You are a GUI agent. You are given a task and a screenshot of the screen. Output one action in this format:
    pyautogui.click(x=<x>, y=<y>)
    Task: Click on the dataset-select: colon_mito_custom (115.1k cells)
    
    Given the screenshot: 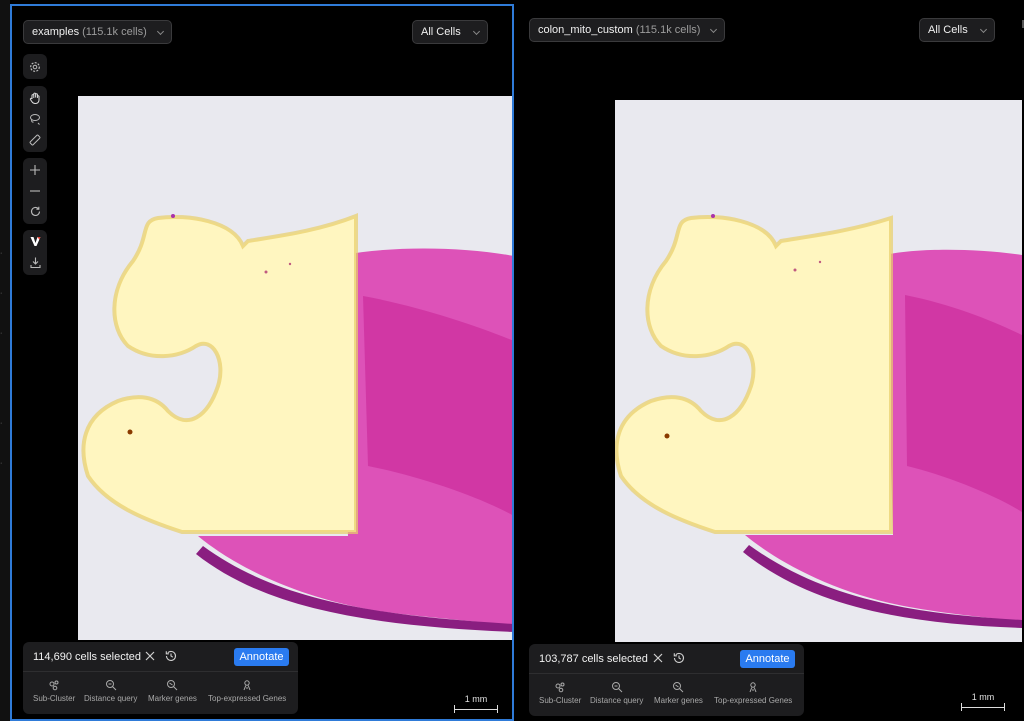 What is the action you would take?
    pyautogui.click(x=627, y=30)
    